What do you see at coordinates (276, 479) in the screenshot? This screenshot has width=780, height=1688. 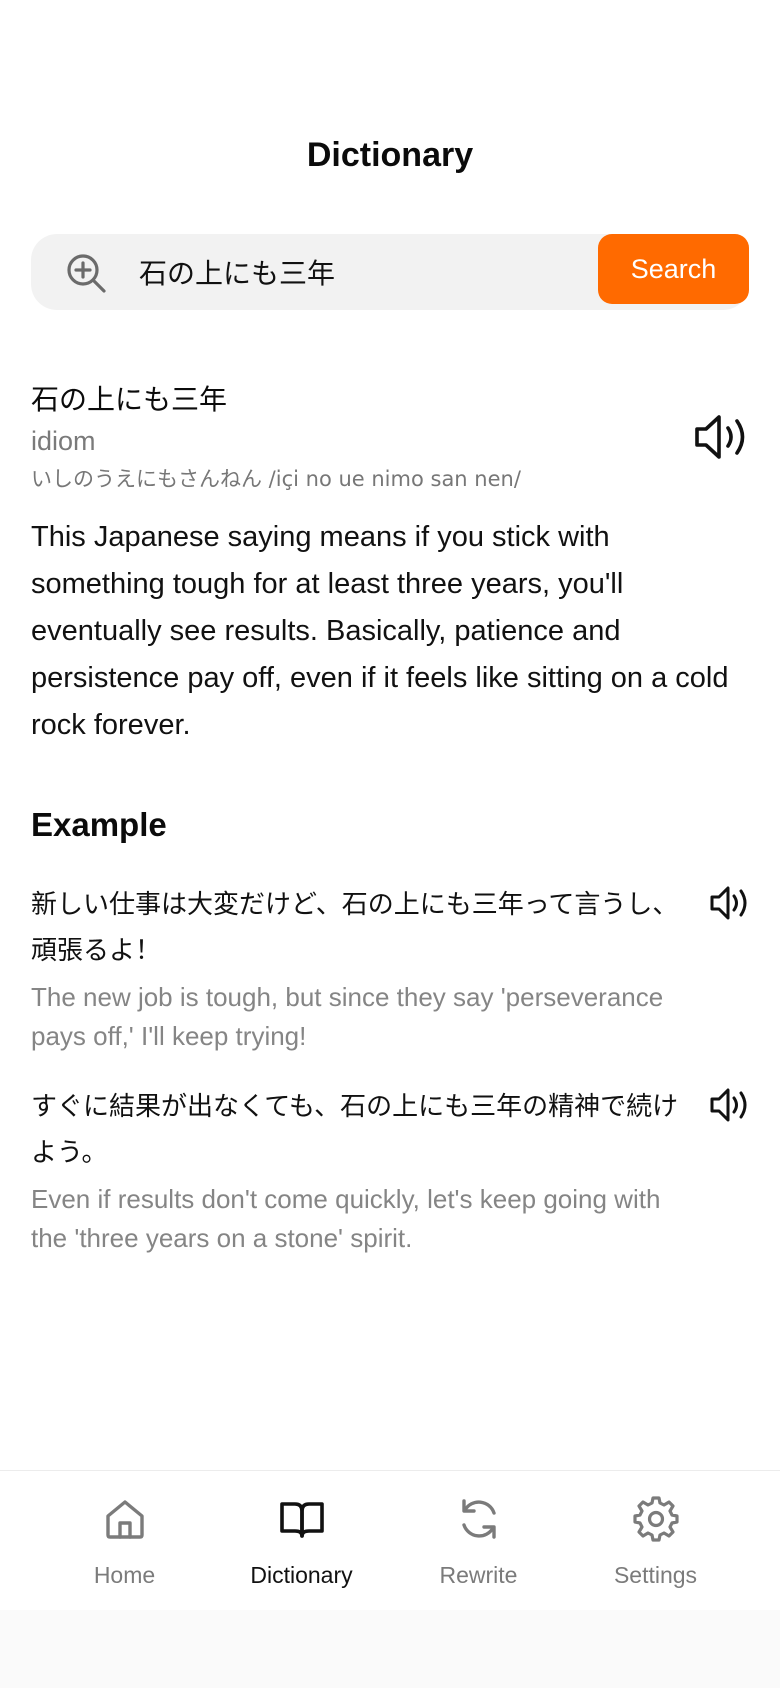 I see `entry-reading: いしのうえにもさんねん /içi no ue nimo san nen/` at bounding box center [276, 479].